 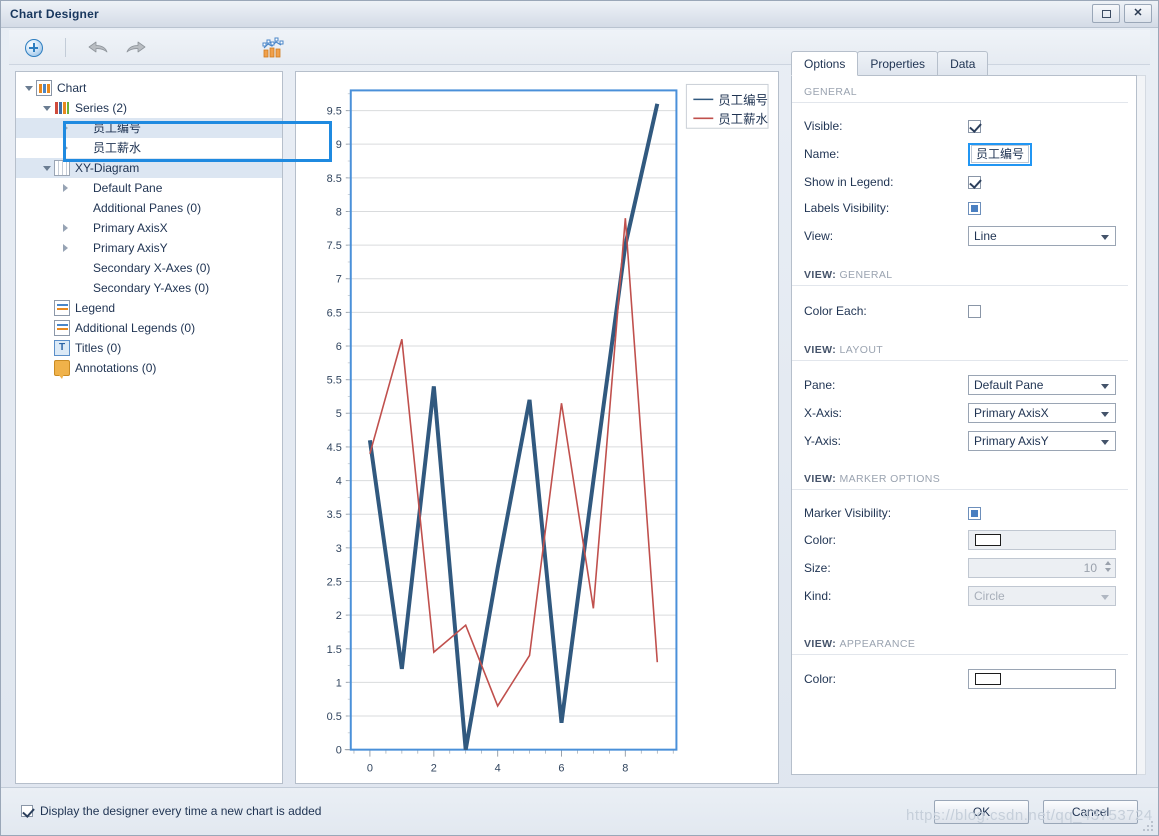 What do you see at coordinates (964, 413) in the screenshot?
I see `row-xaxis: X-Axis: Primary AxisX` at bounding box center [964, 413].